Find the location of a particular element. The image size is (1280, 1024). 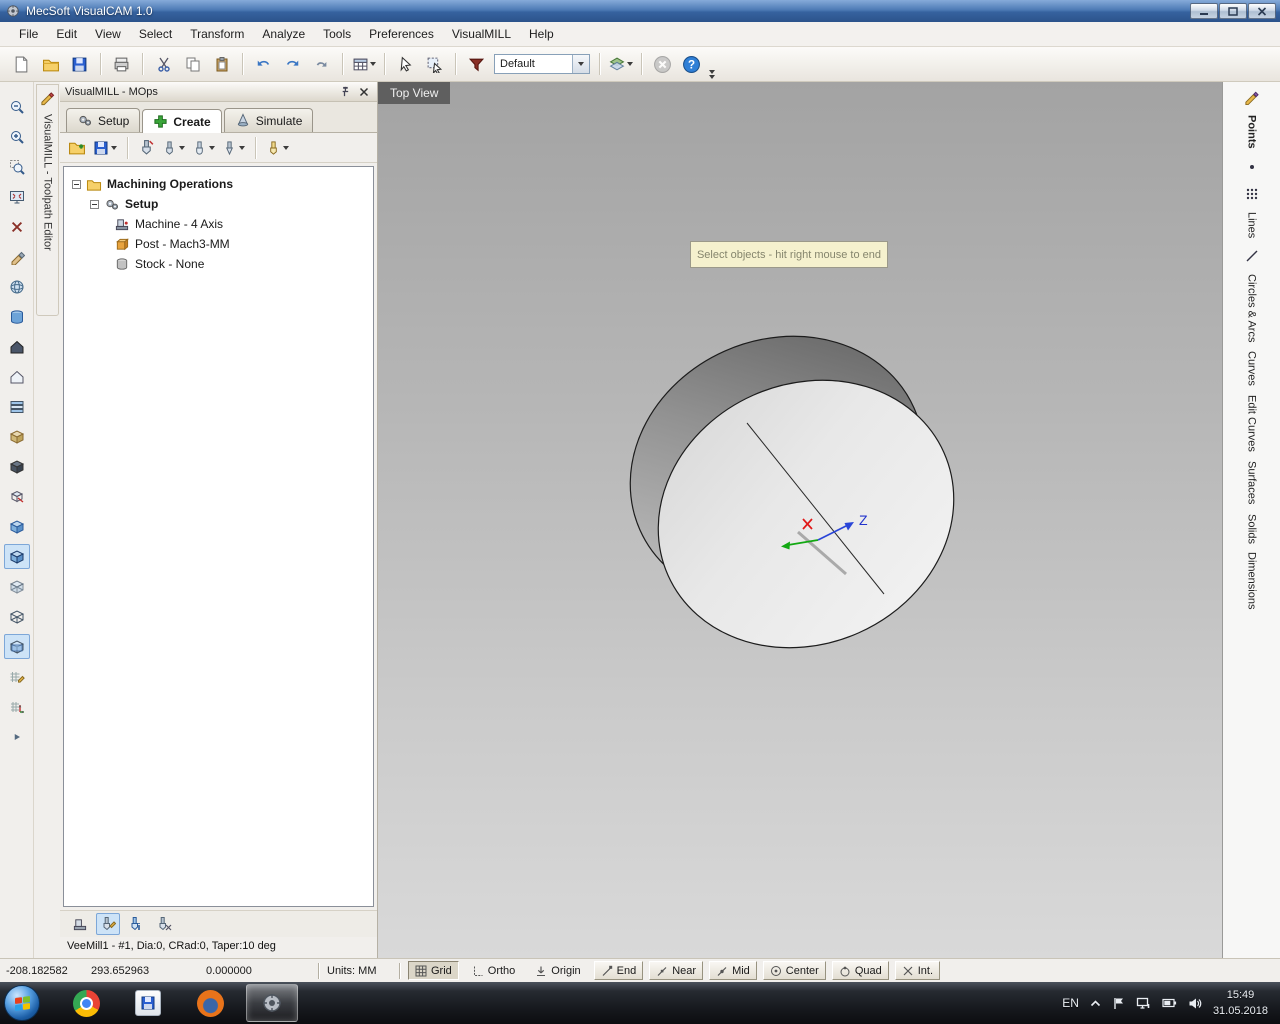

material-combo-dropdown-icon is located at coordinates (580, 64).